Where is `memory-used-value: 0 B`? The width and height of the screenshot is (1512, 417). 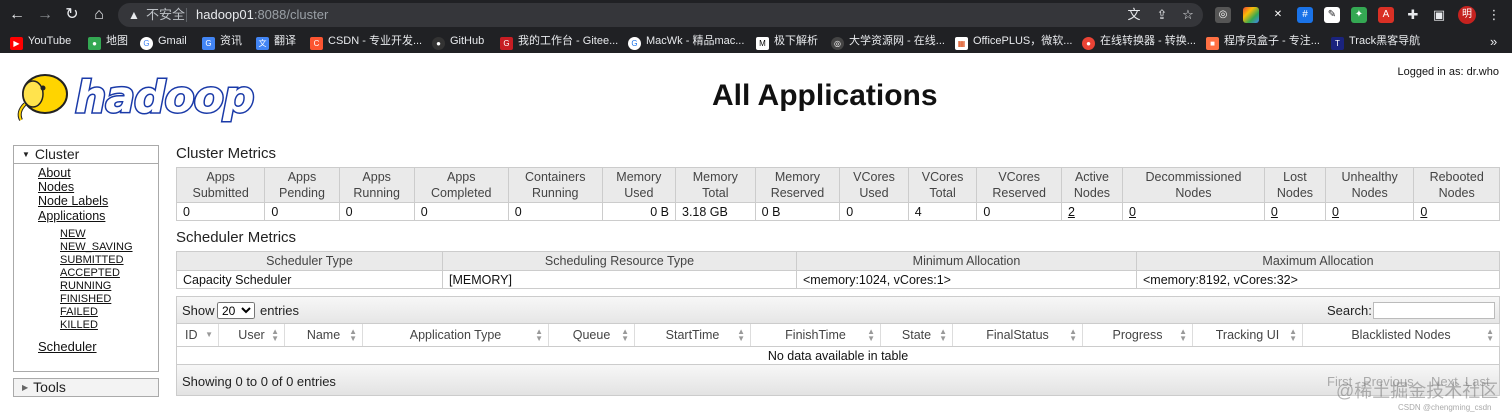
memory-used-value: 0 B is located at coordinates (638, 211).